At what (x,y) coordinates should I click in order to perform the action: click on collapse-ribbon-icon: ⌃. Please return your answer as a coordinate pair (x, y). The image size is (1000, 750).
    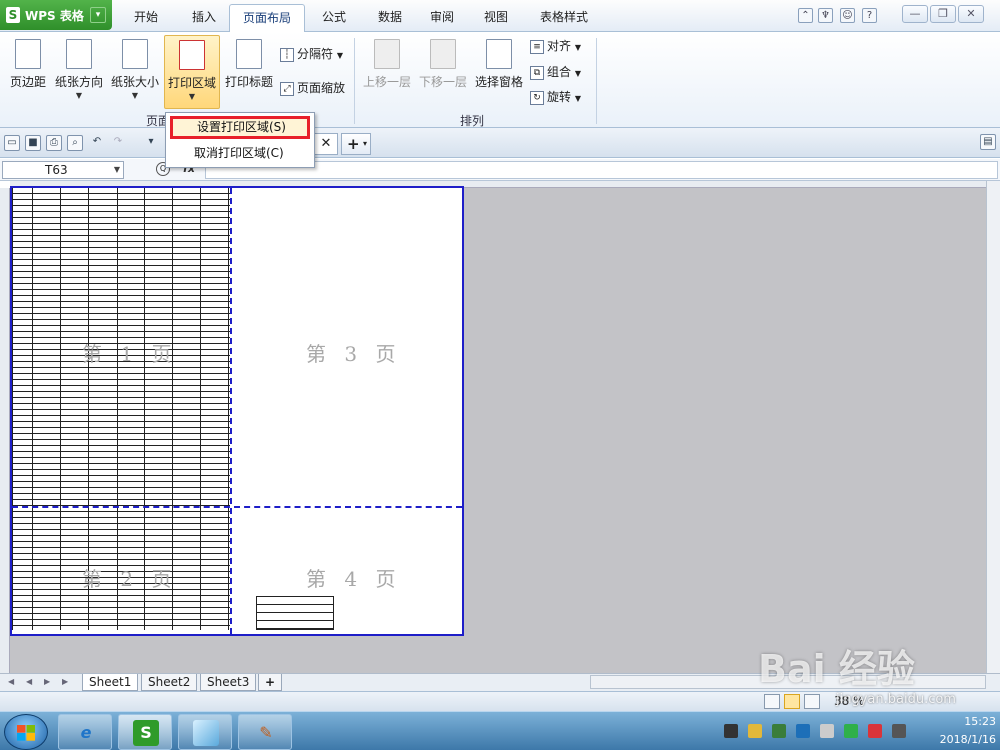
    Looking at the image, I should click on (805, 15).